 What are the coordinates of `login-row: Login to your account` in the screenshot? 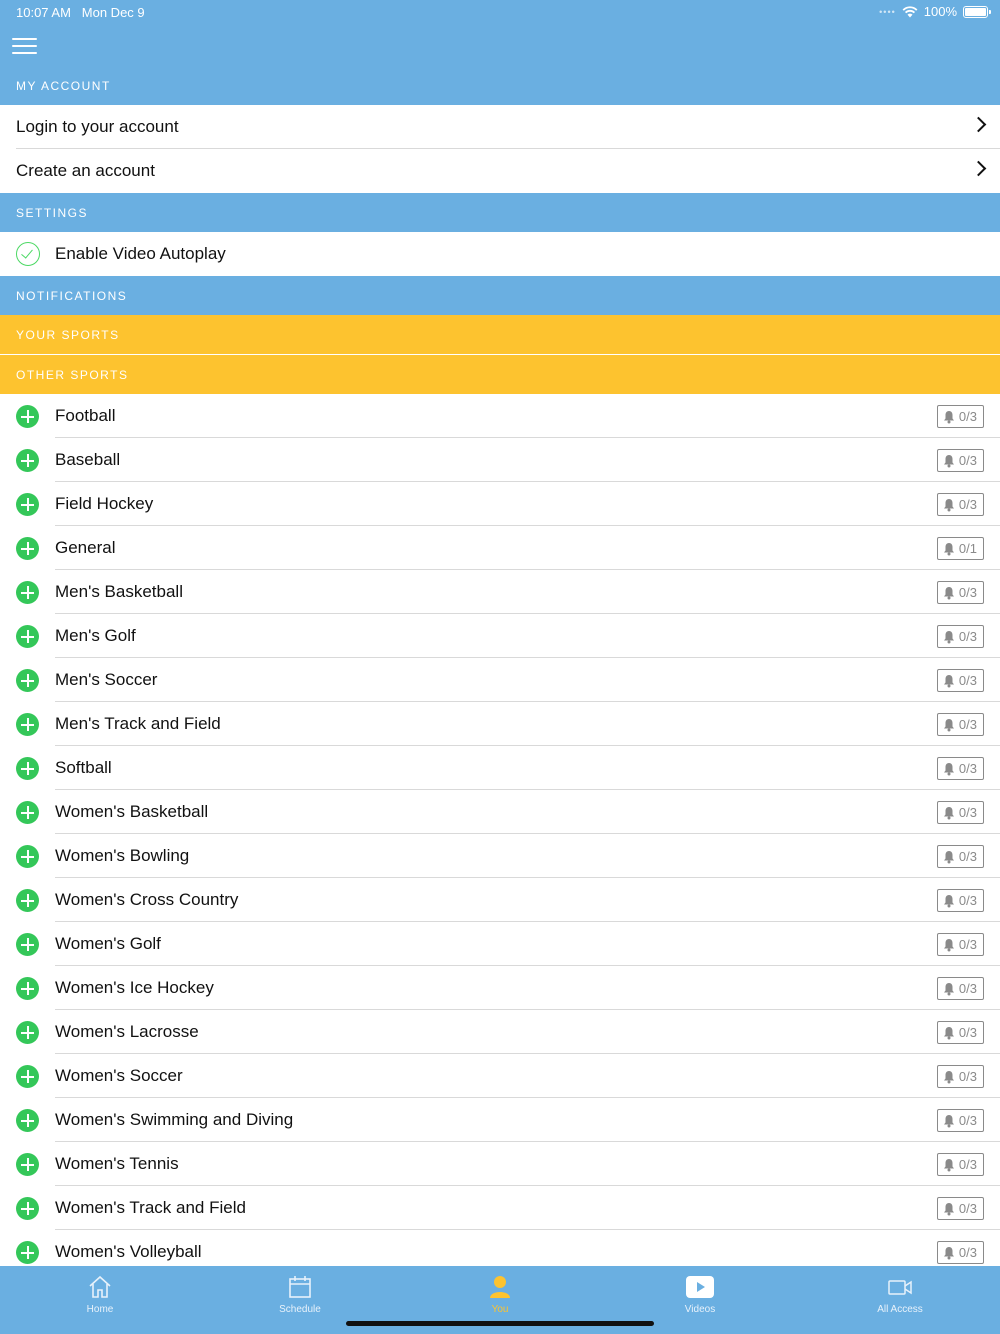 It's located at (500, 127).